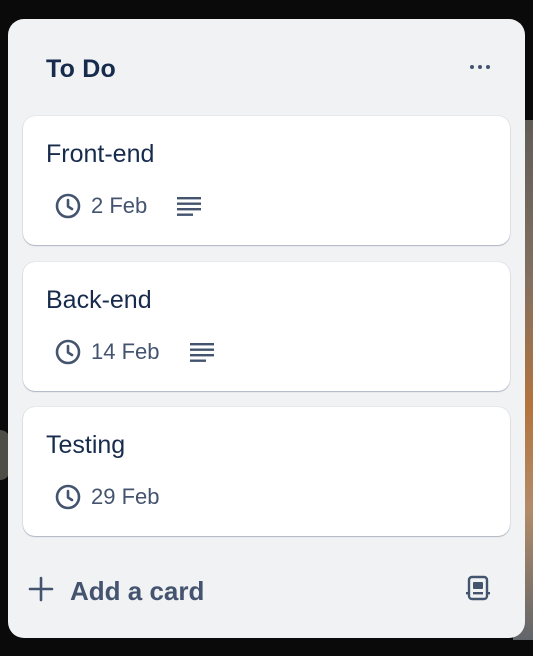  What do you see at coordinates (266, 68) in the screenshot?
I see `list-header: To Do` at bounding box center [266, 68].